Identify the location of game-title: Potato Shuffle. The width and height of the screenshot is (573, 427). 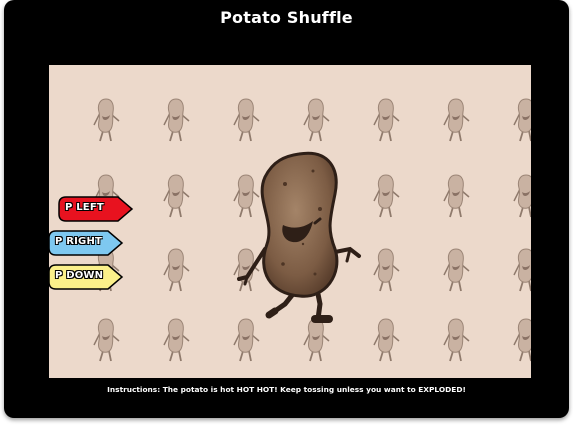
(286, 17).